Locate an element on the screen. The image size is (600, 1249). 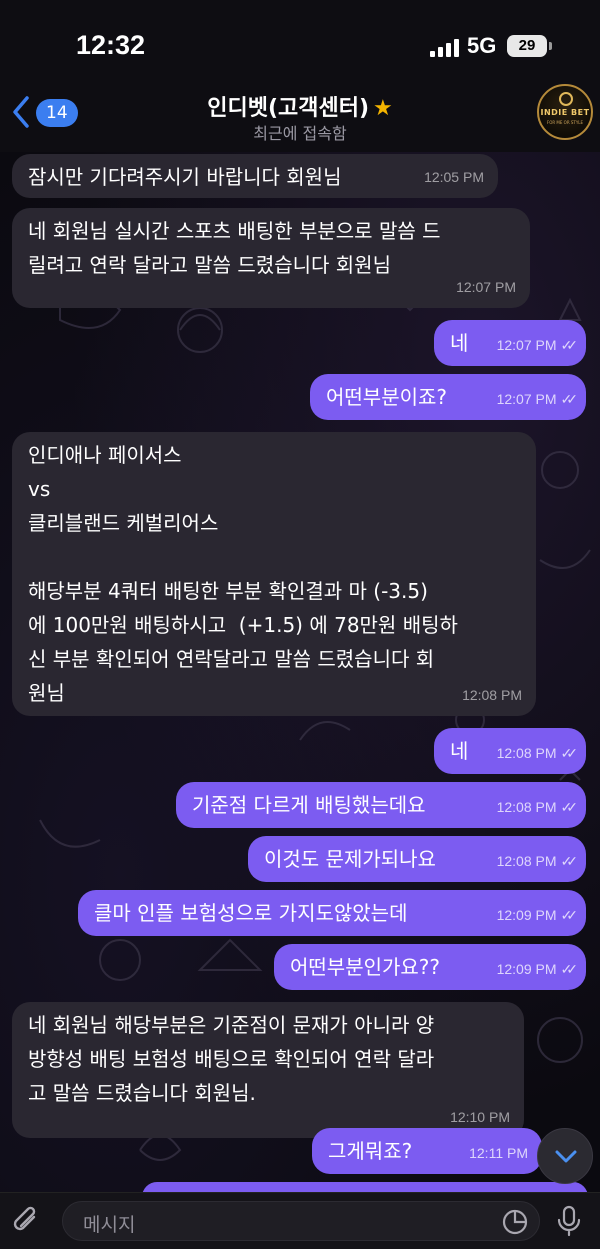
status-time: 12:32 is located at coordinates (111, 45).